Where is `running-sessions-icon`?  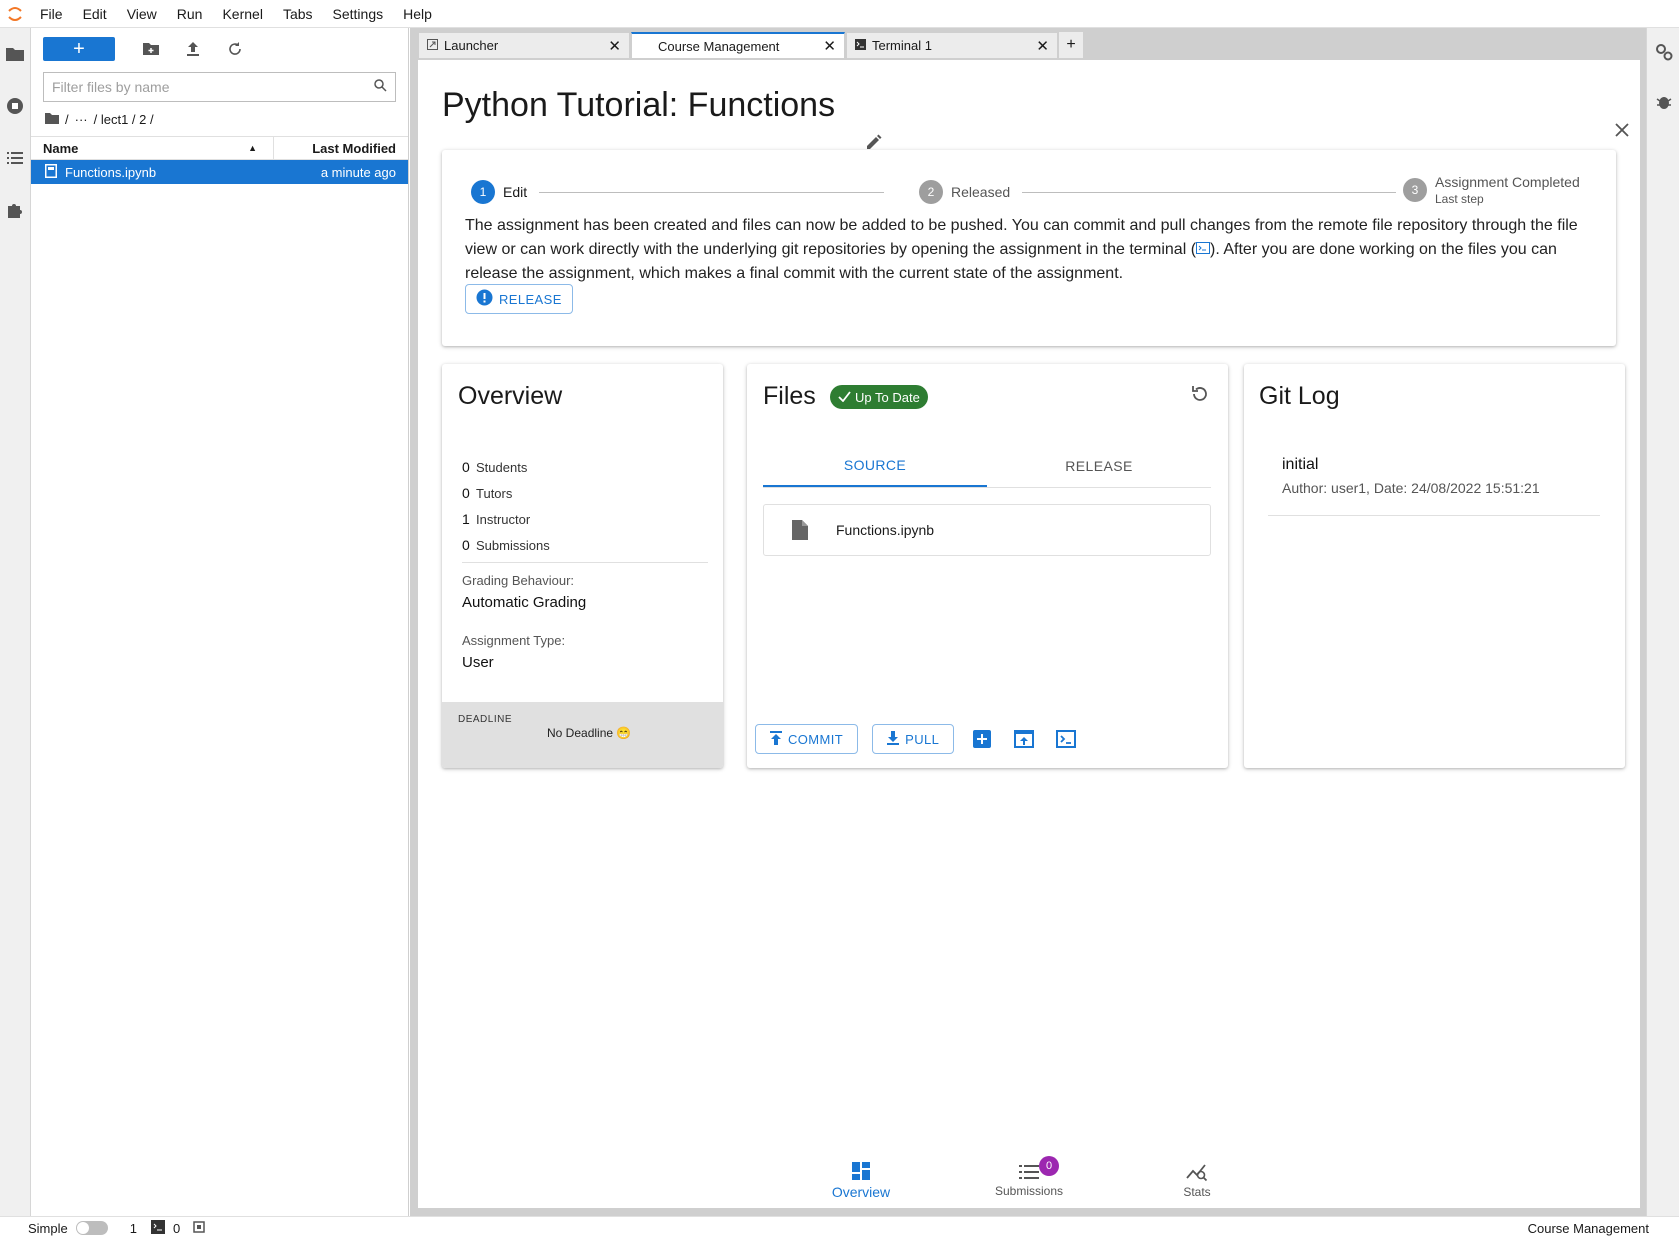 running-sessions-icon is located at coordinates (15, 106).